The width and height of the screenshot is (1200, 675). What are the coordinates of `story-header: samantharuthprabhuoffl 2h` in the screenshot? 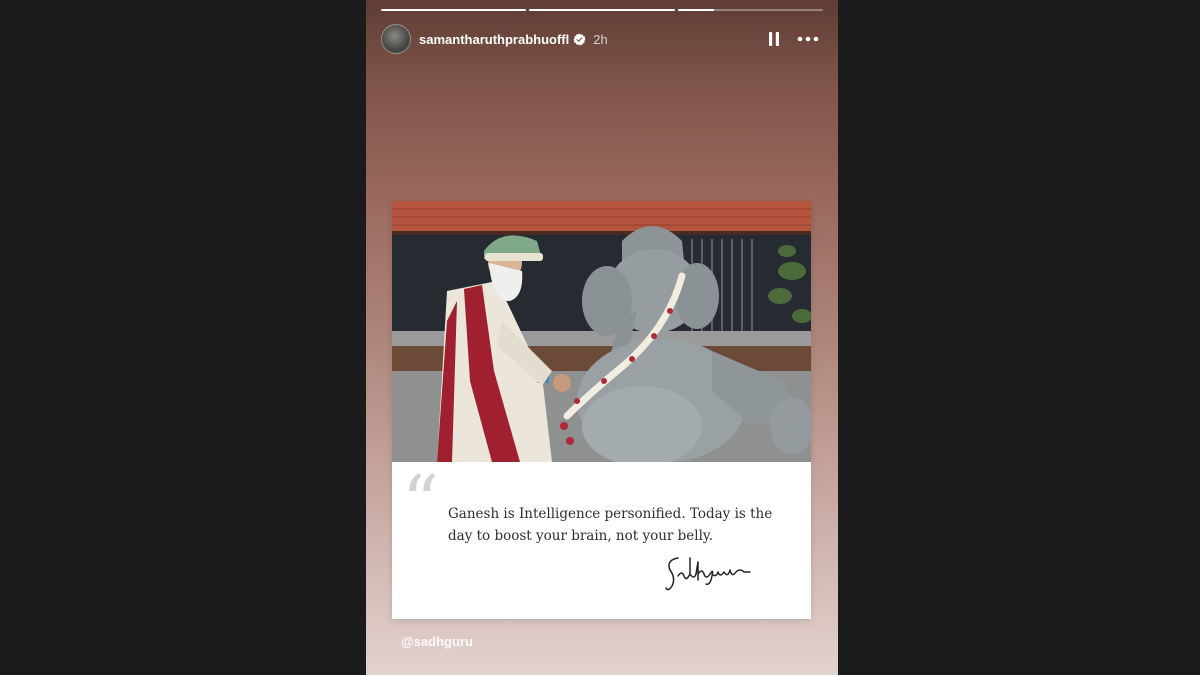 It's located at (602, 39).